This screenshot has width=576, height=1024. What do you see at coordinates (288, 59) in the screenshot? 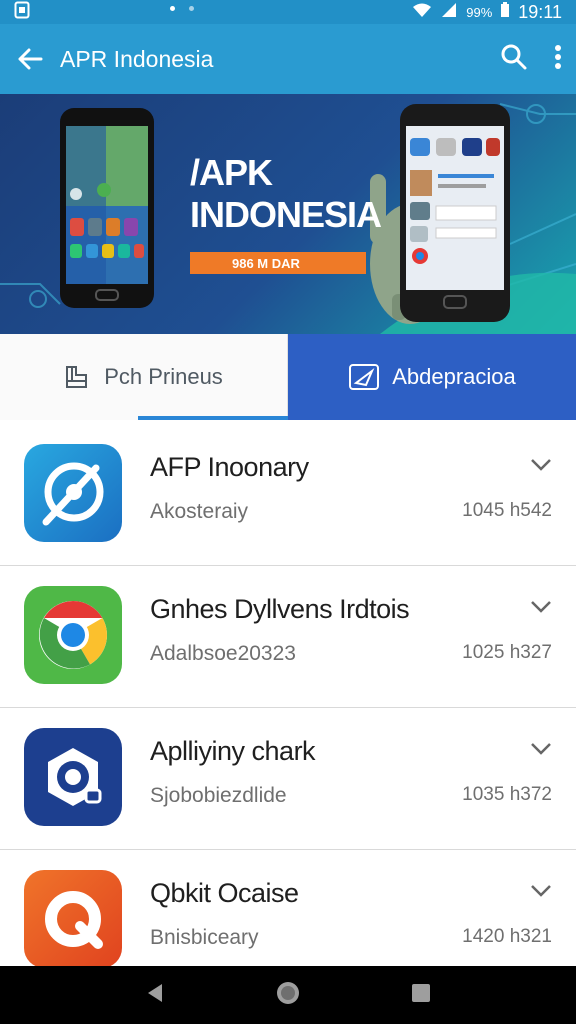
I see `app-bar: APR Indonesia` at bounding box center [288, 59].